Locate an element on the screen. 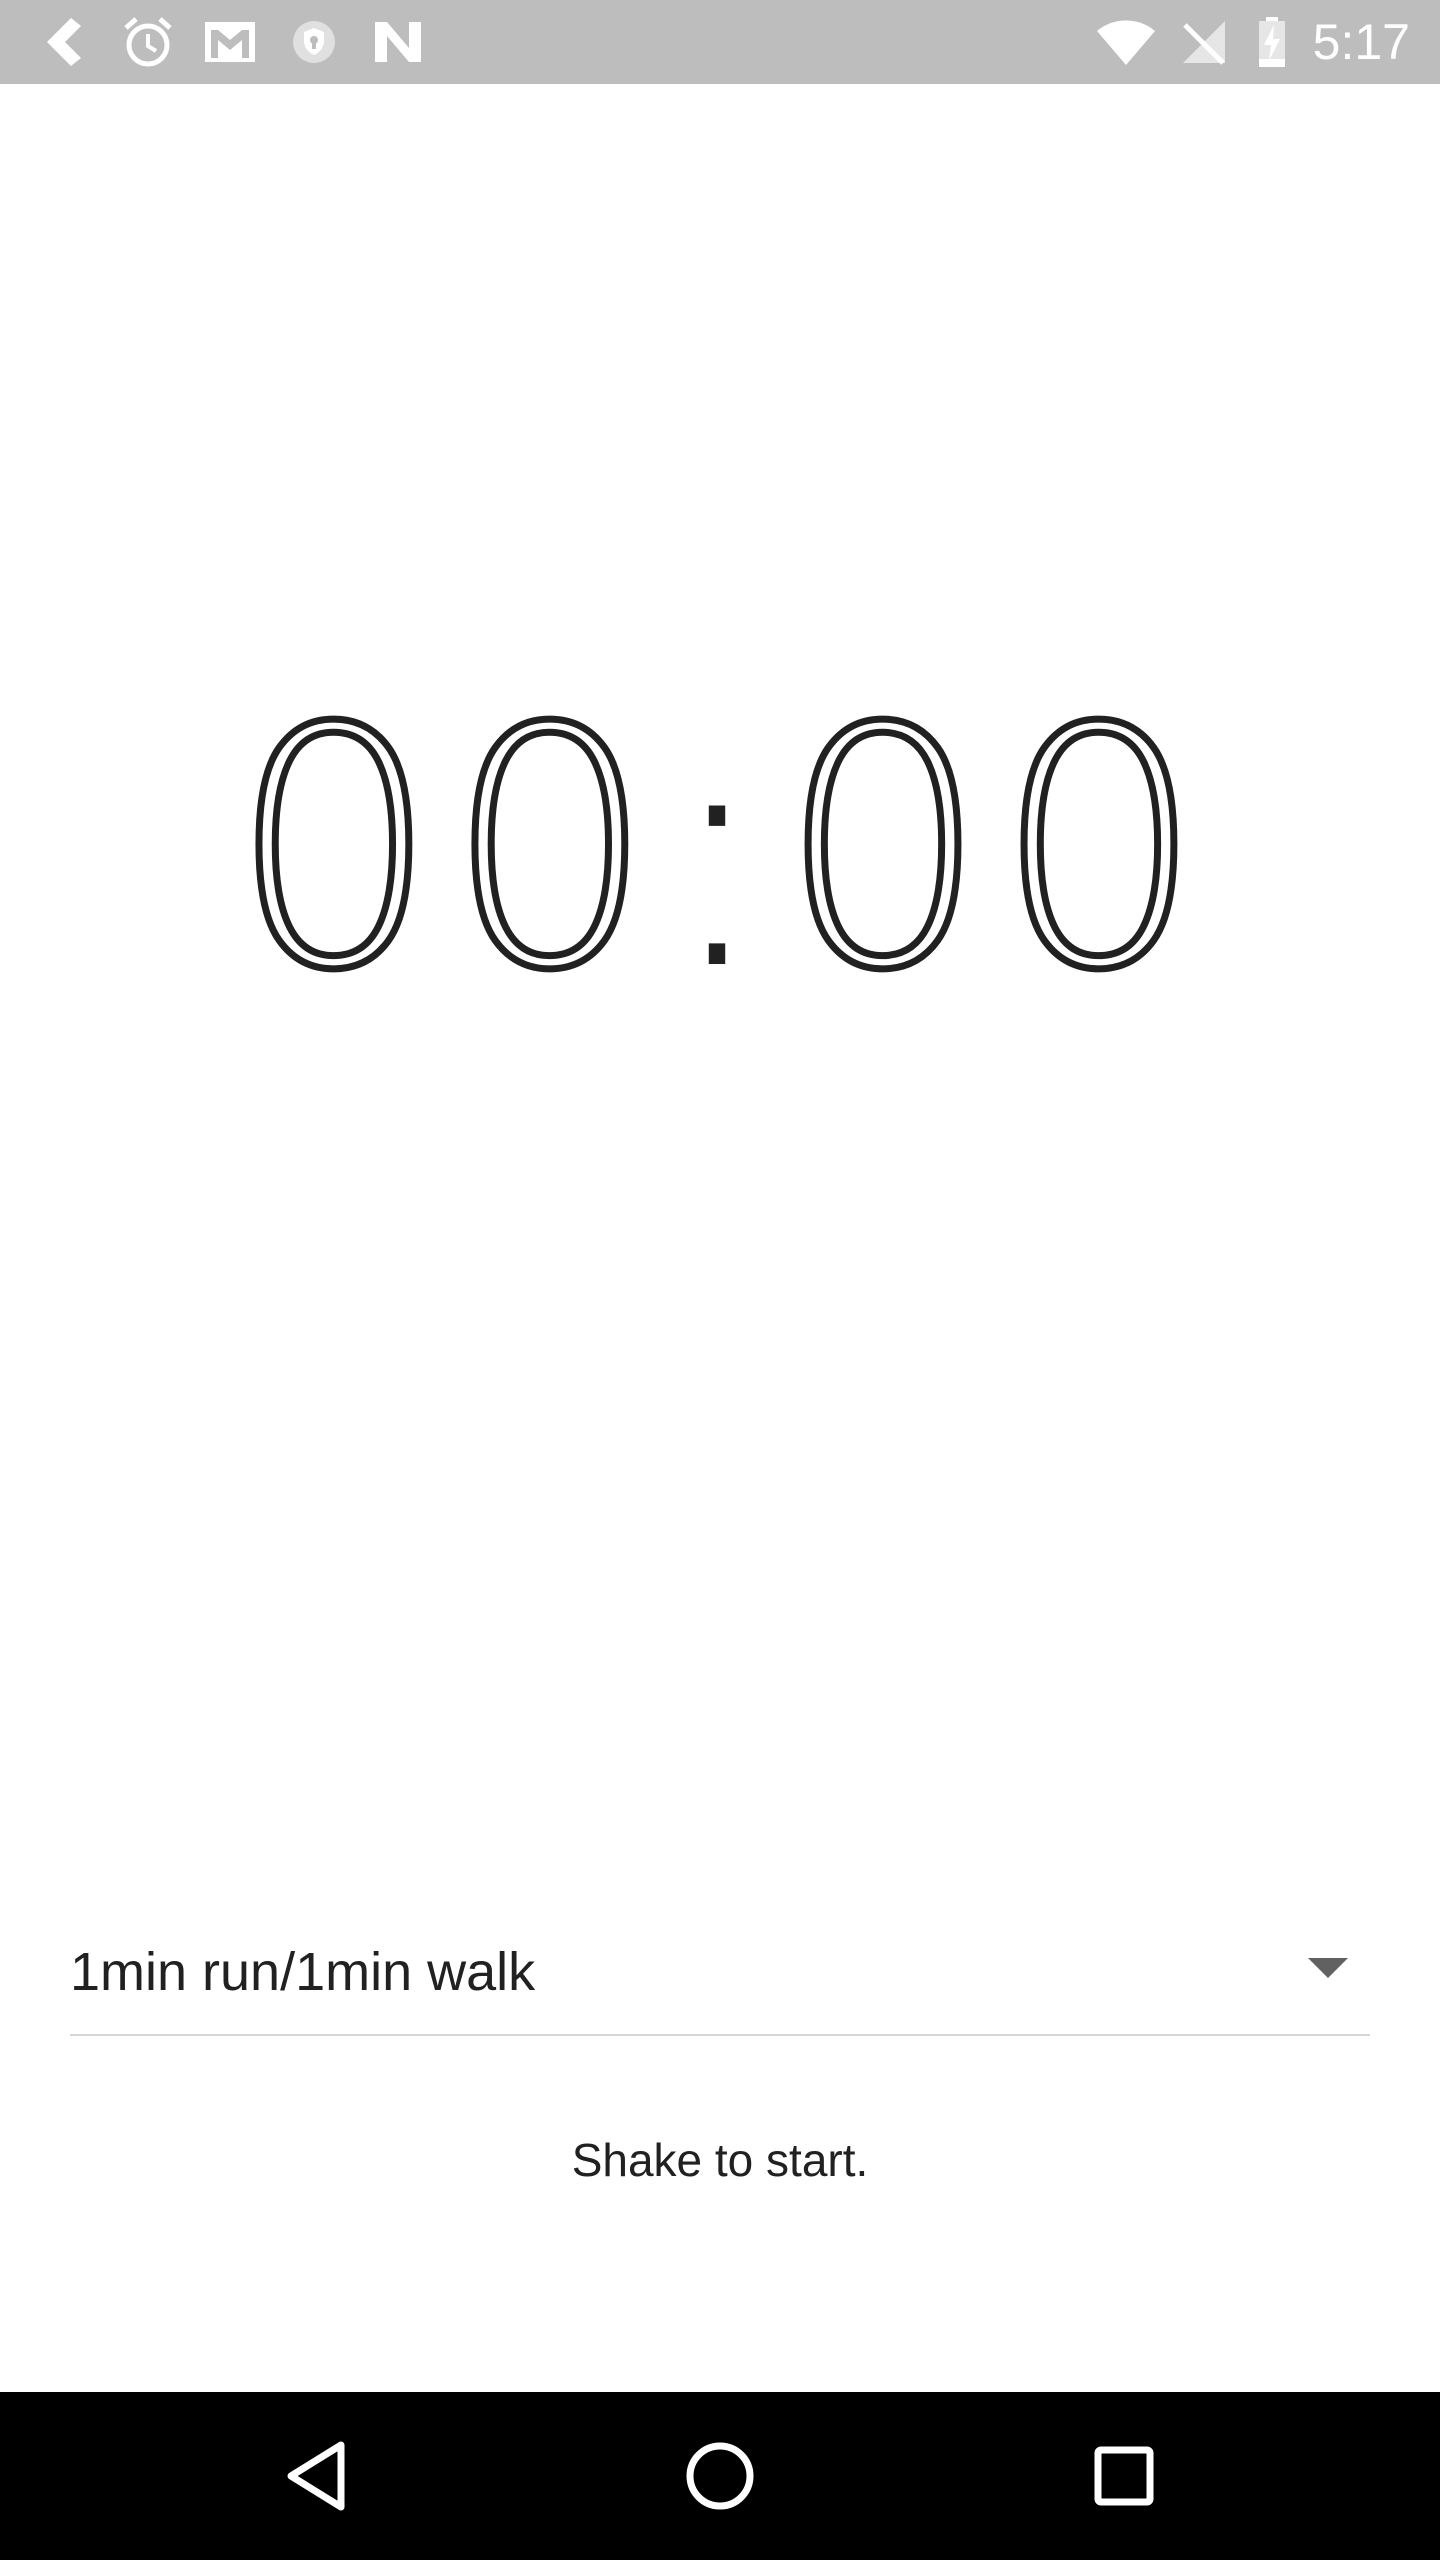 This screenshot has height=2560, width=1440. wifi-icon is located at coordinates (1126, 42).